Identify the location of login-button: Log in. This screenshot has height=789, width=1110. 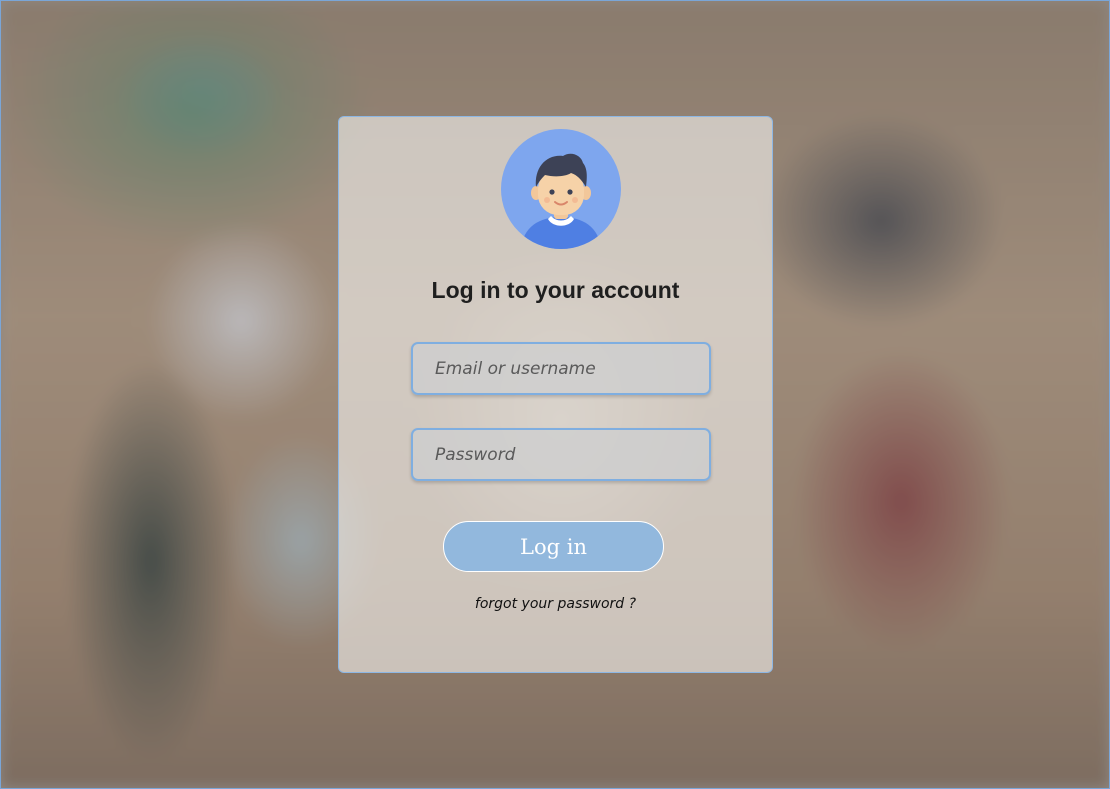
(553, 546).